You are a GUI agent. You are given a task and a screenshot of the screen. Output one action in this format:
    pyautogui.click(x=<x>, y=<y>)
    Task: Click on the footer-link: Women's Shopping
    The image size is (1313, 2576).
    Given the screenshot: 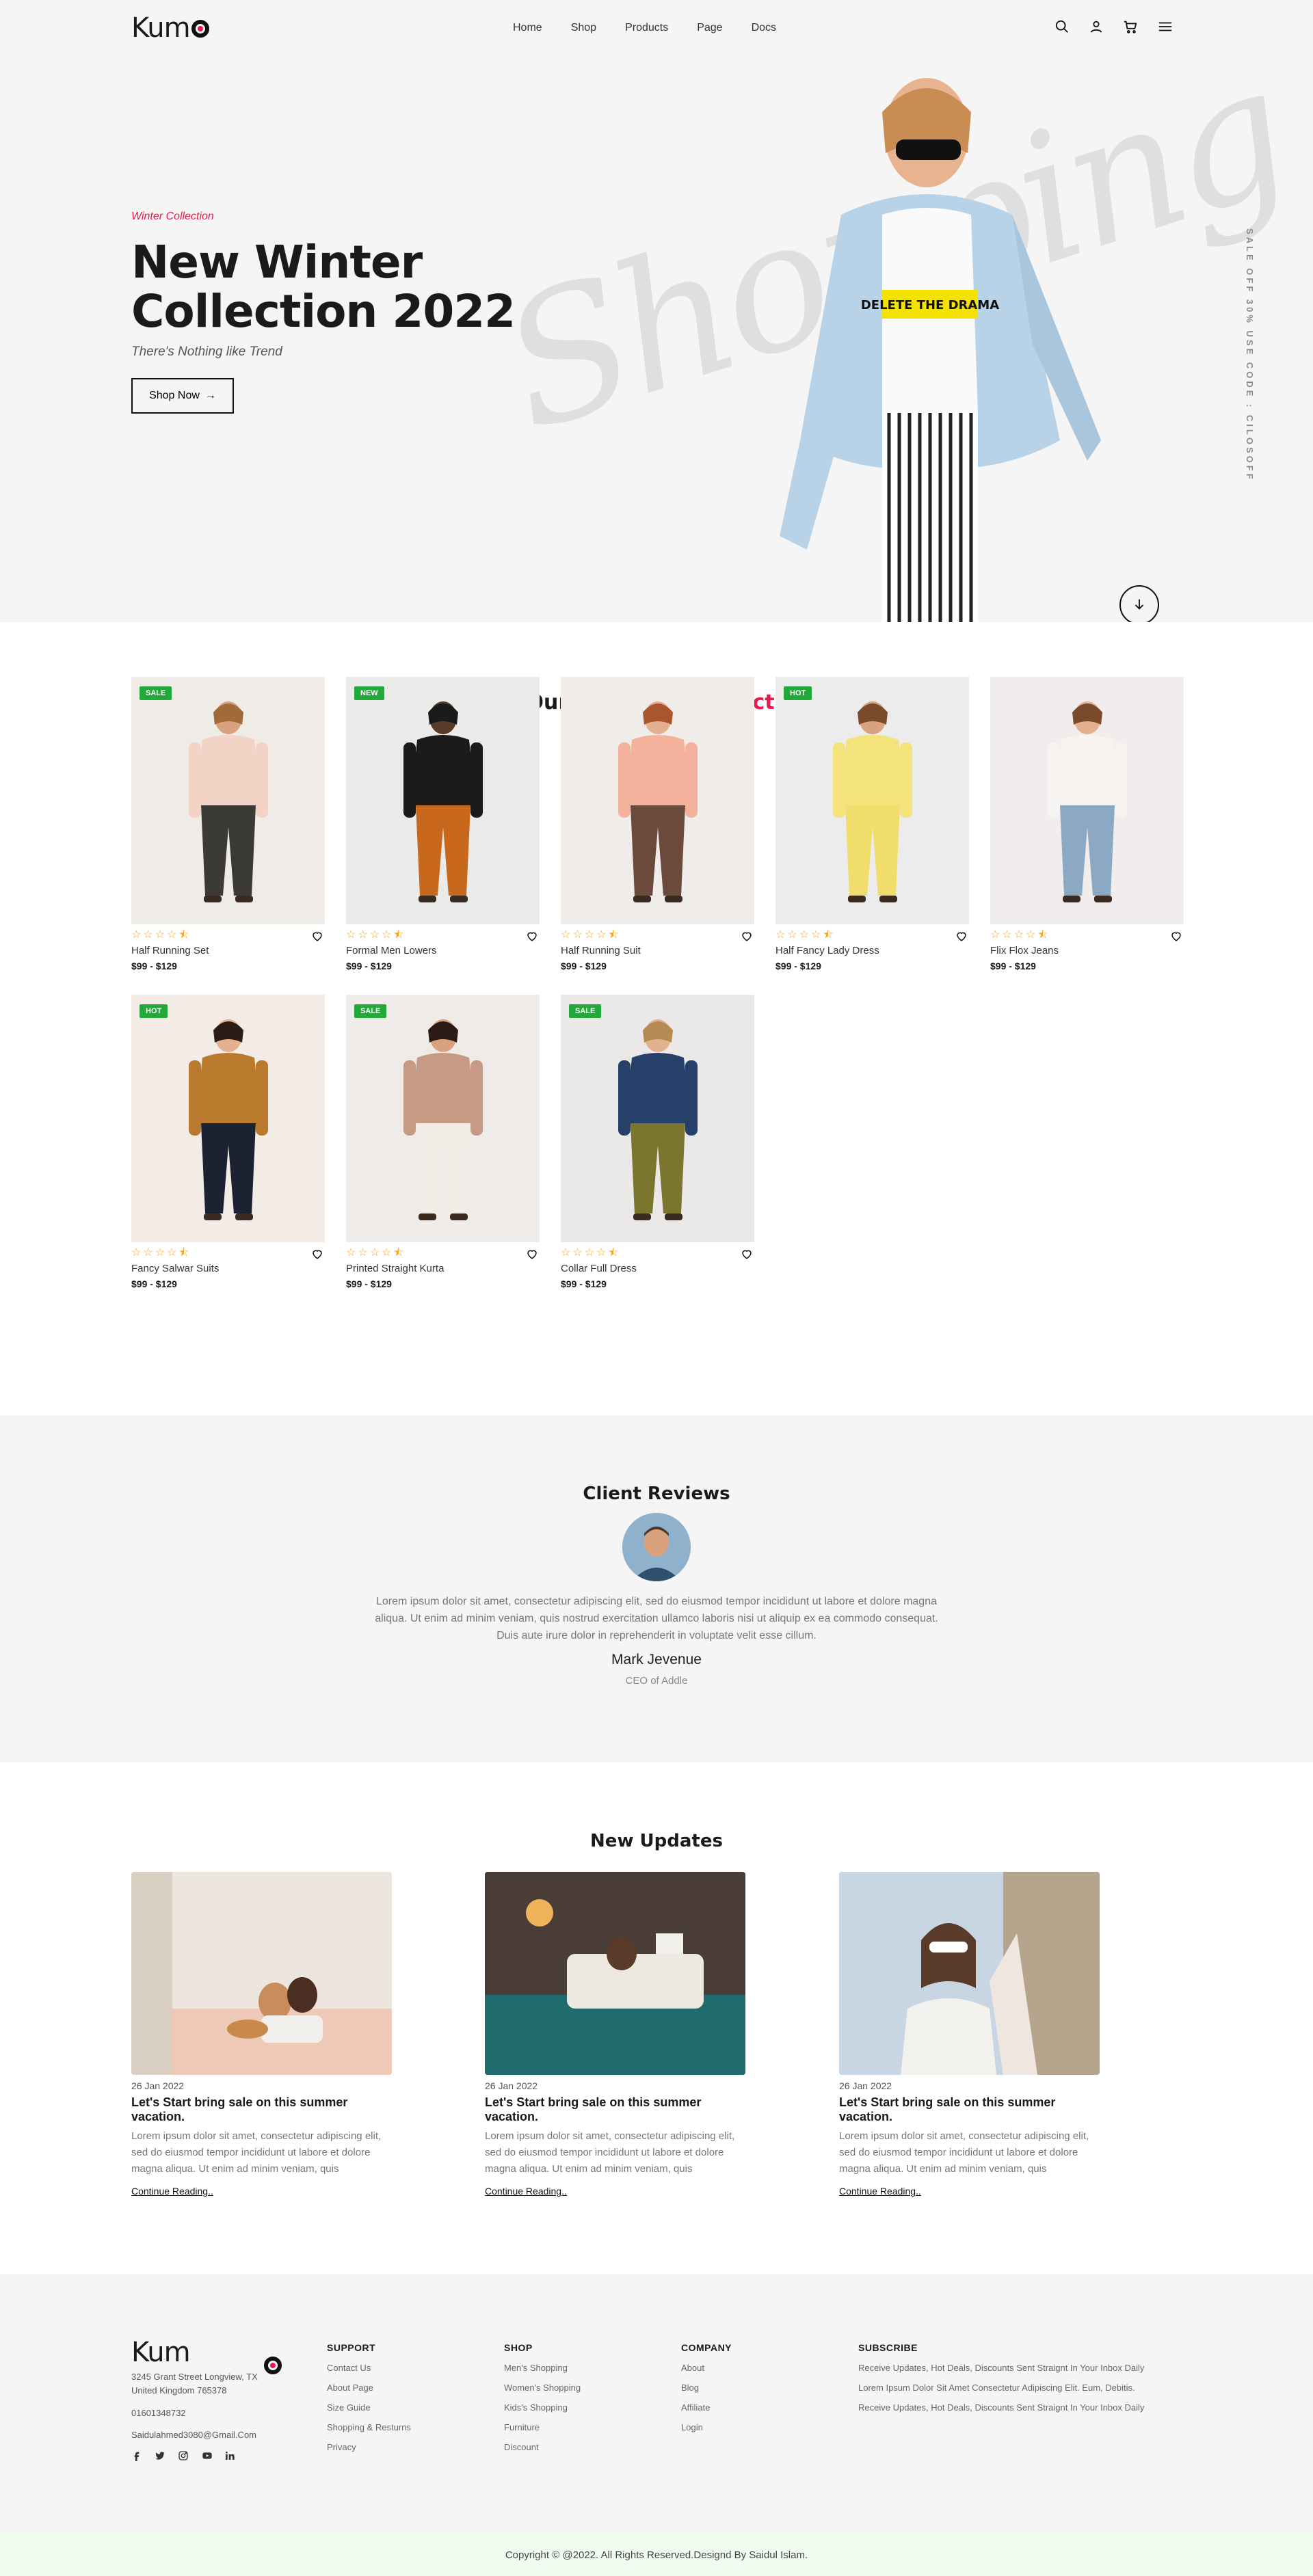 What is the action you would take?
    pyautogui.click(x=542, y=2388)
    